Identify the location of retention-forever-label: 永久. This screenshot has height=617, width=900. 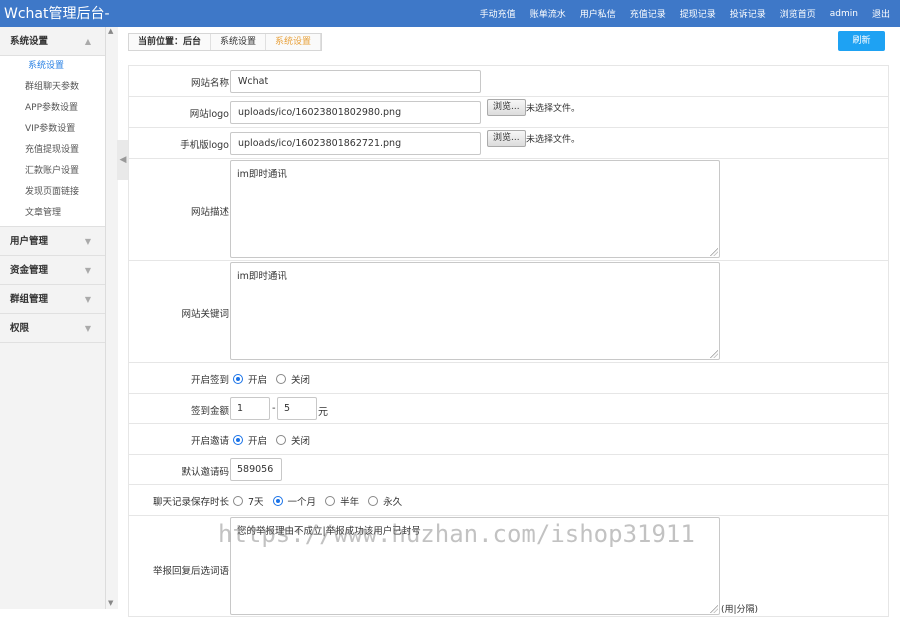
(392, 501).